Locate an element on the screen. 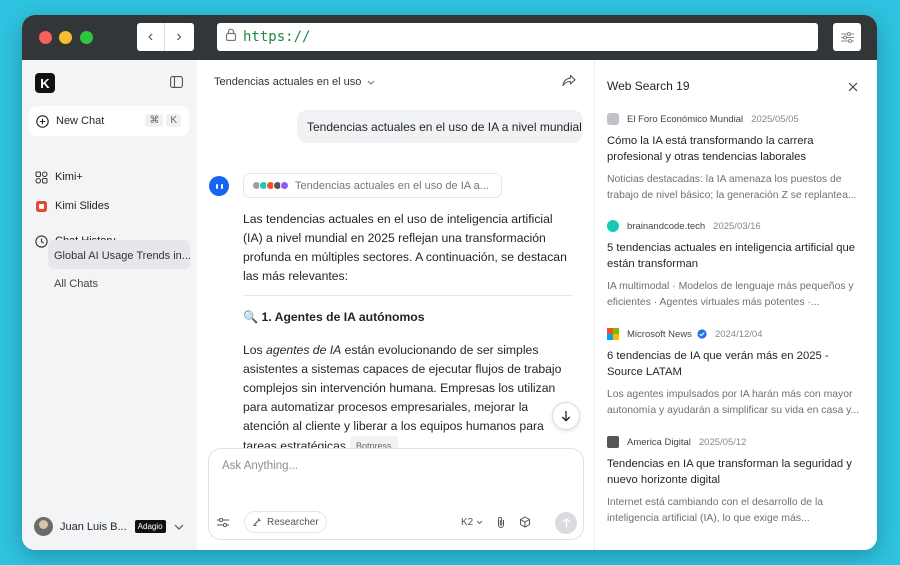  result-meta: America Digital 2025/05/12 is located at coordinates (735, 442).